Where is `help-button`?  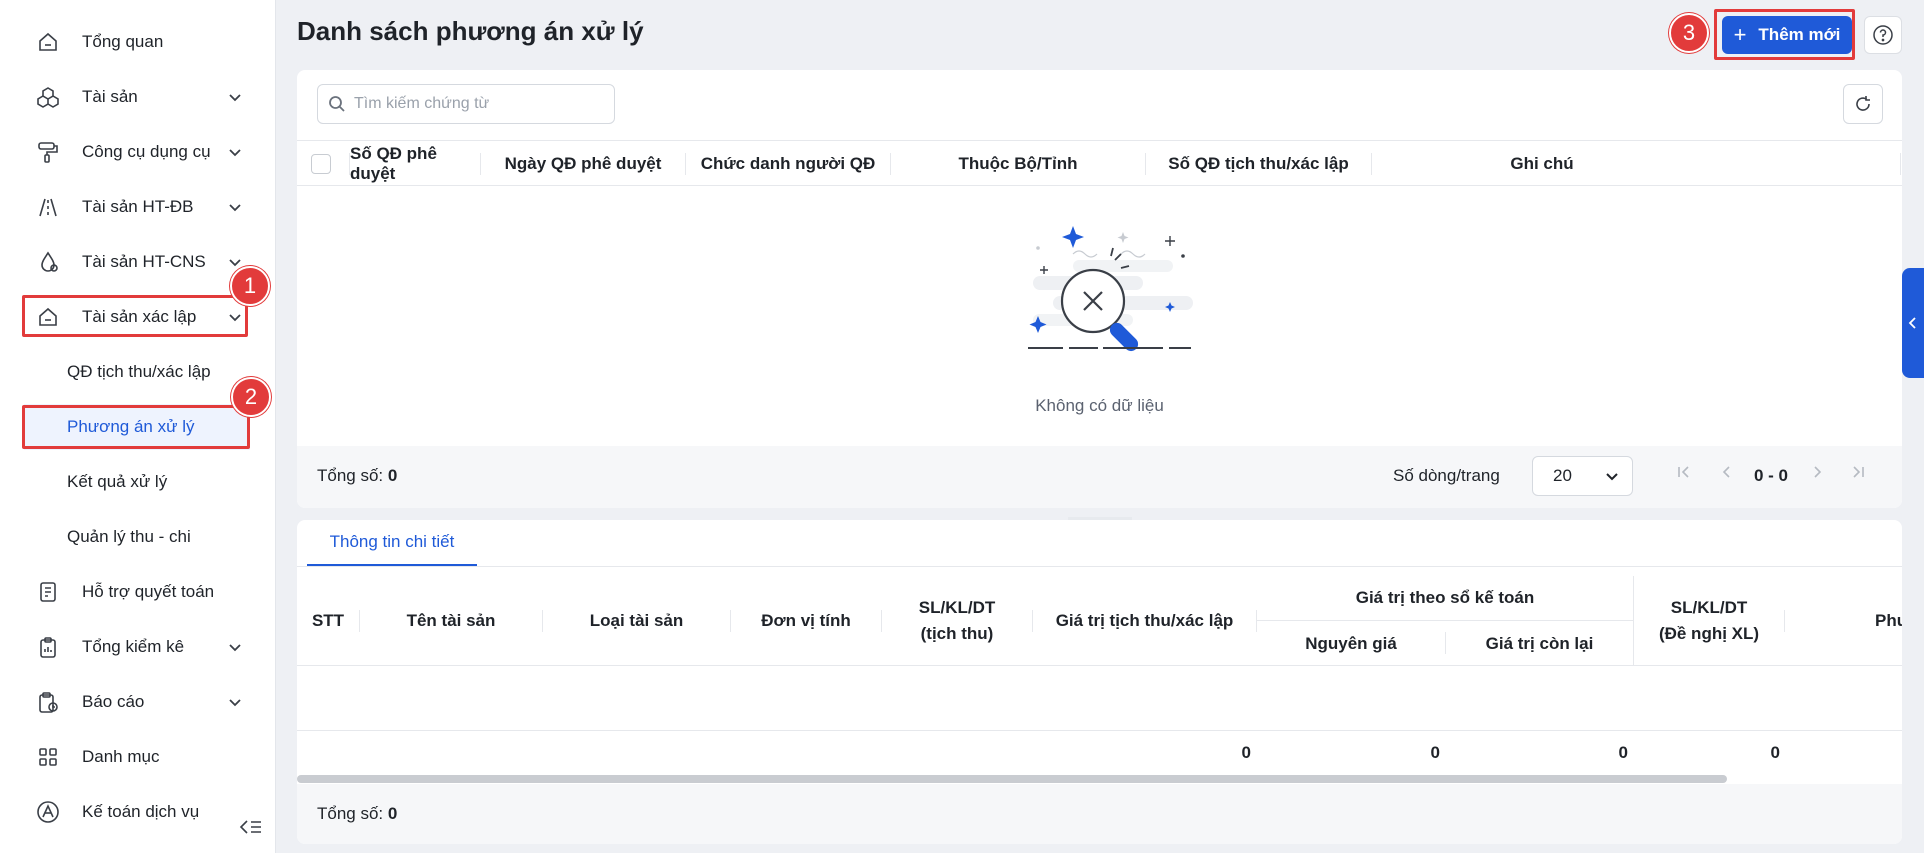 help-button is located at coordinates (1883, 35).